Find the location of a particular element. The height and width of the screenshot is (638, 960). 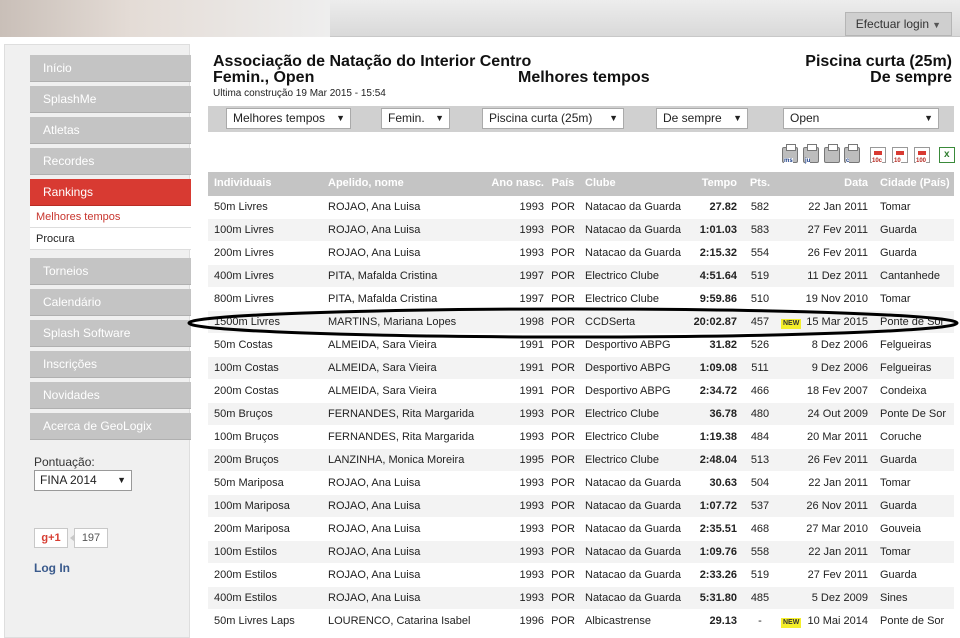

cell-time: 1:09.76 is located at coordinates (713, 552).